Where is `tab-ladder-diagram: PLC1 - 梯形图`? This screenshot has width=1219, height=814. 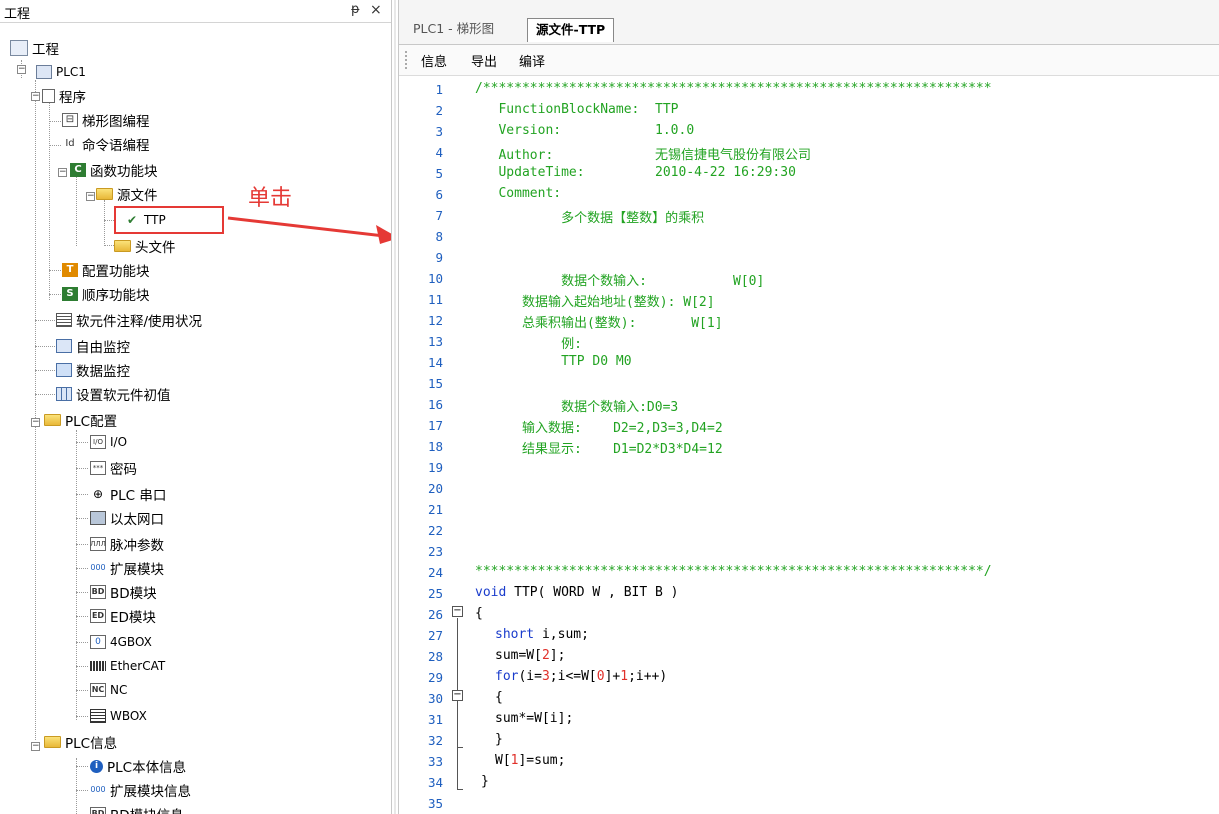 tab-ladder-diagram: PLC1 - 梯形图 is located at coordinates (453, 29).